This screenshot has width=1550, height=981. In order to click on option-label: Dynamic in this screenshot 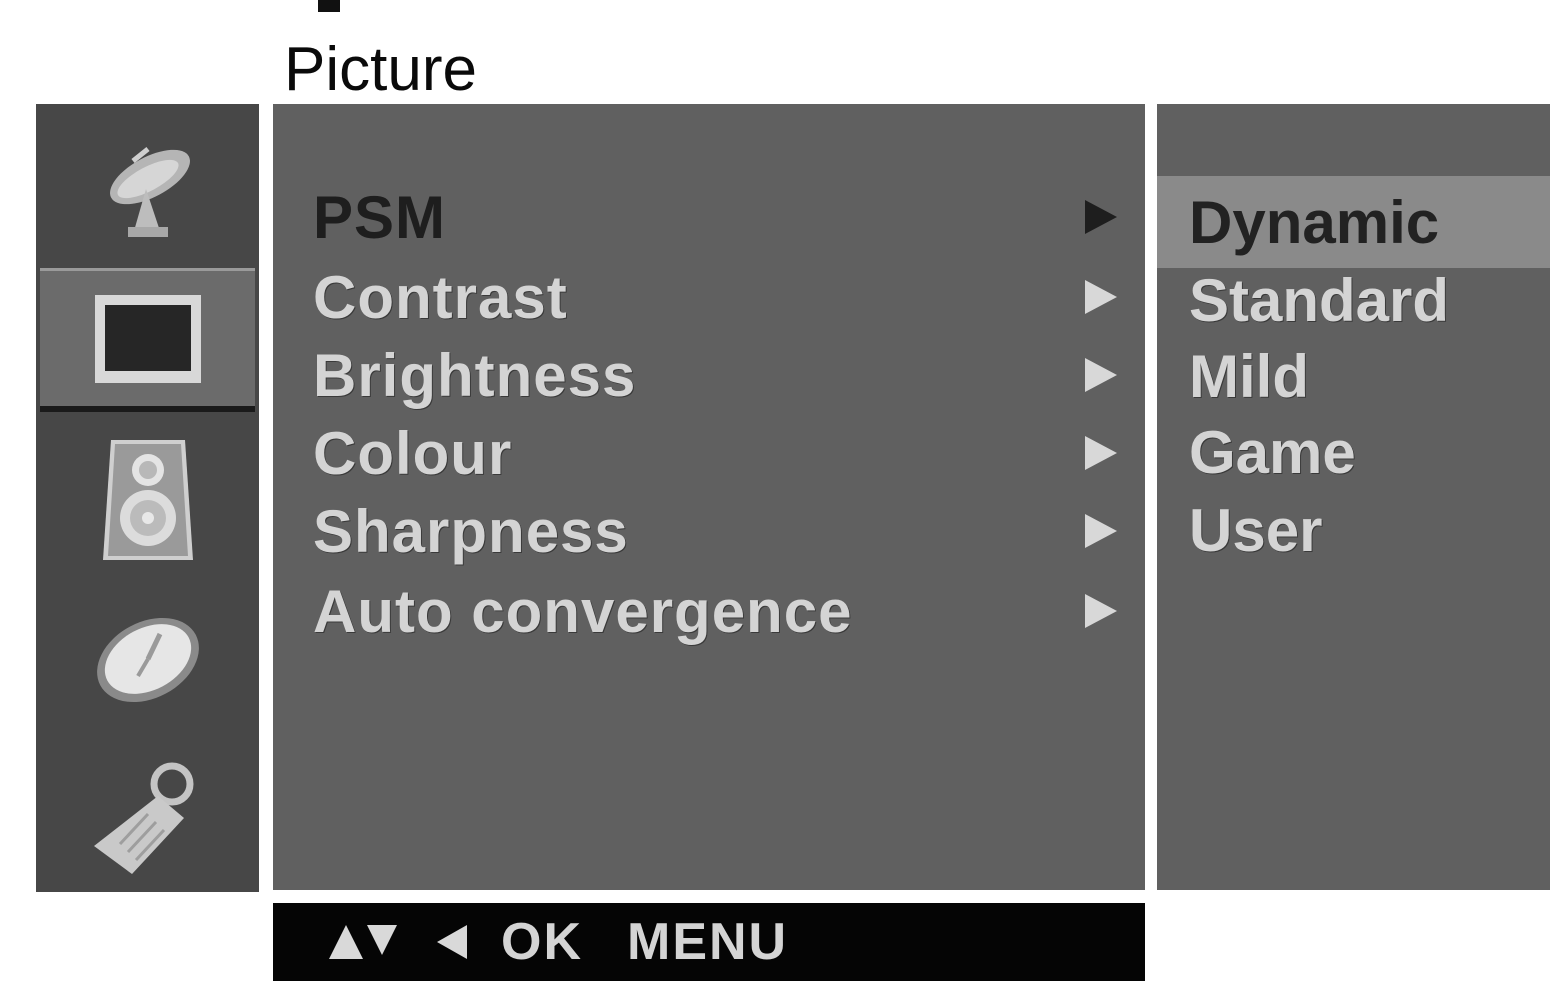, I will do `click(1314, 222)`.